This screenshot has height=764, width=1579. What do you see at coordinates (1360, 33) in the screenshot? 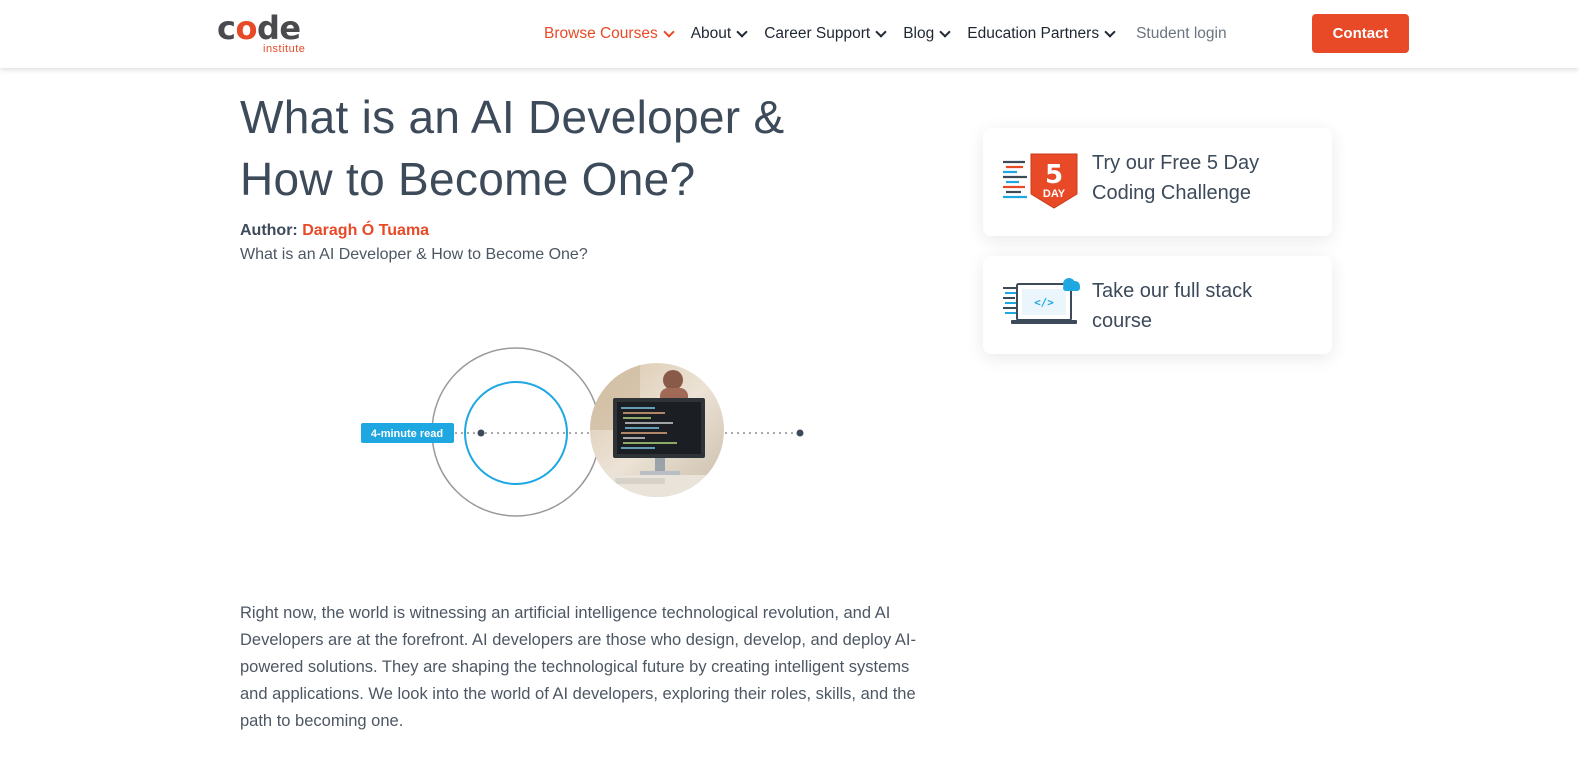
I see `contact-button: Contact` at bounding box center [1360, 33].